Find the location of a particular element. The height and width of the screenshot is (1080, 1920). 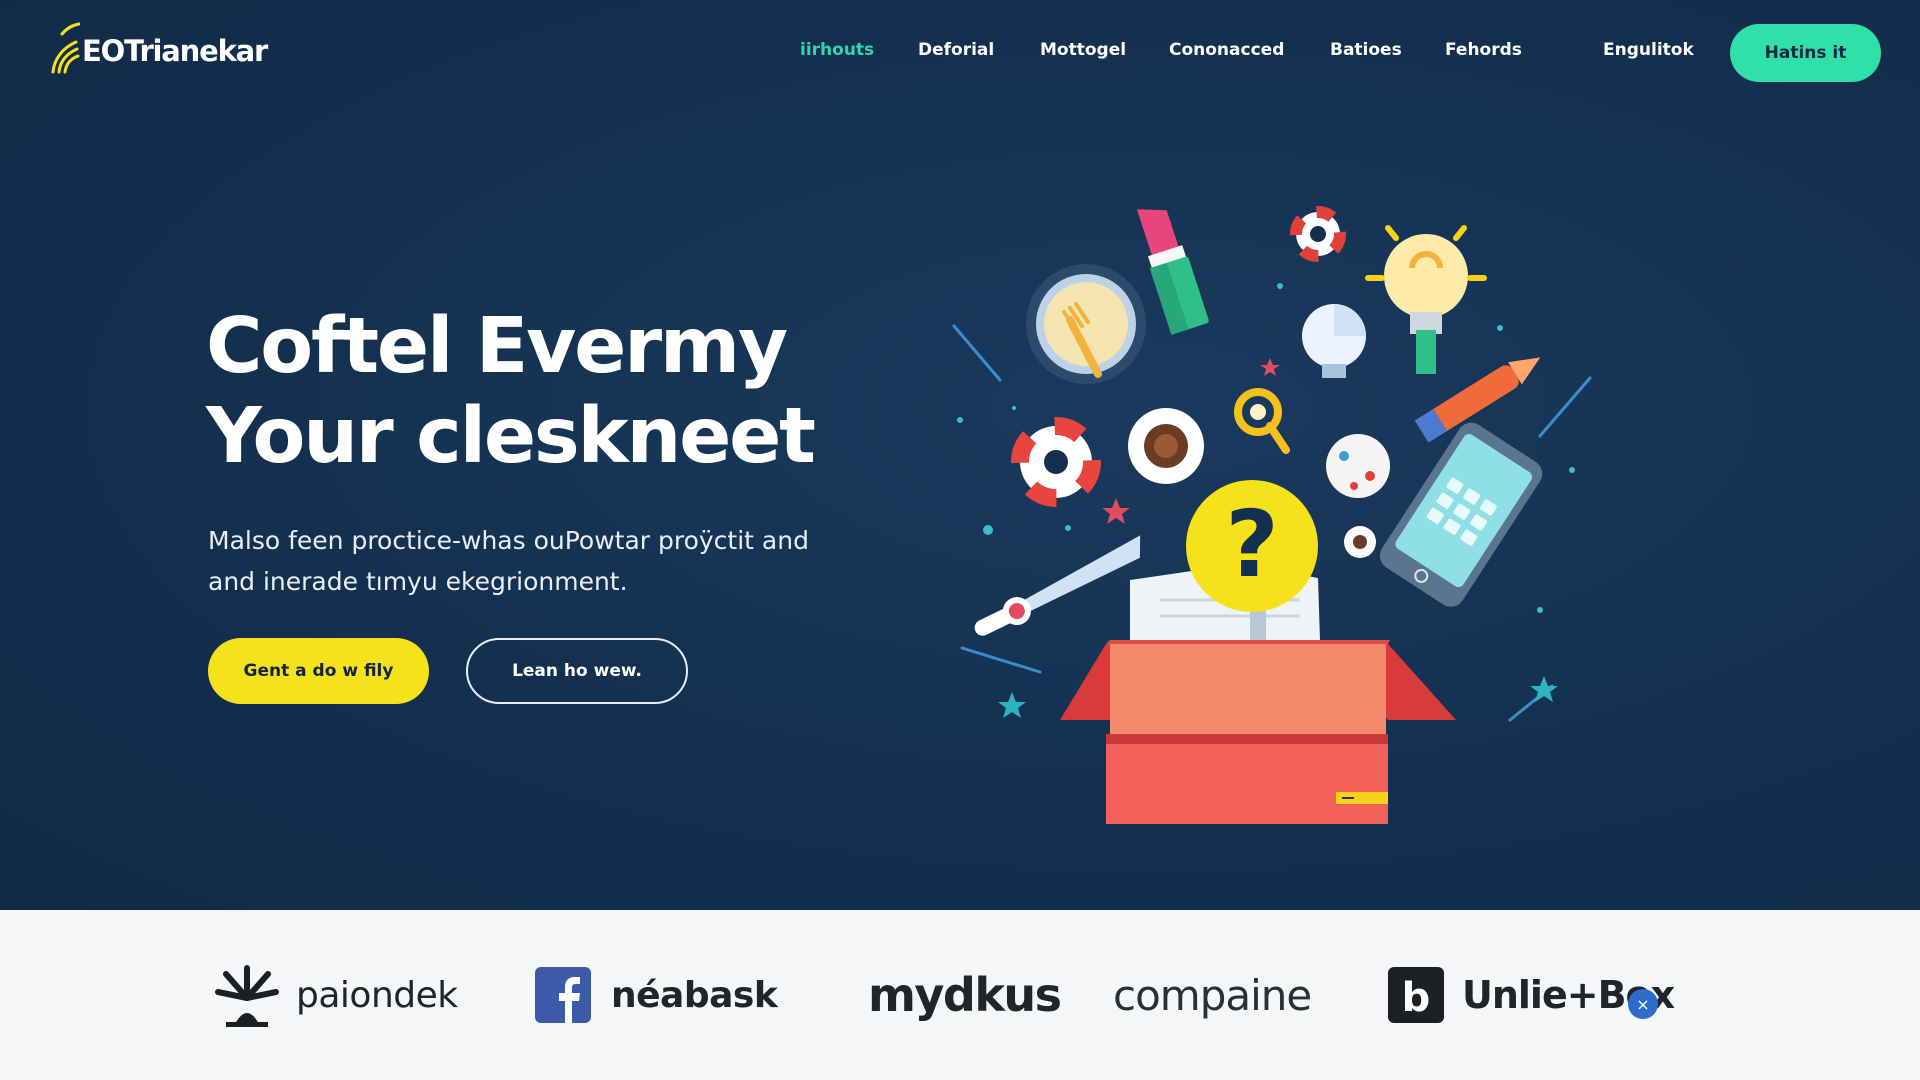

life-buoy-left-icon is located at coordinates (1056, 462).